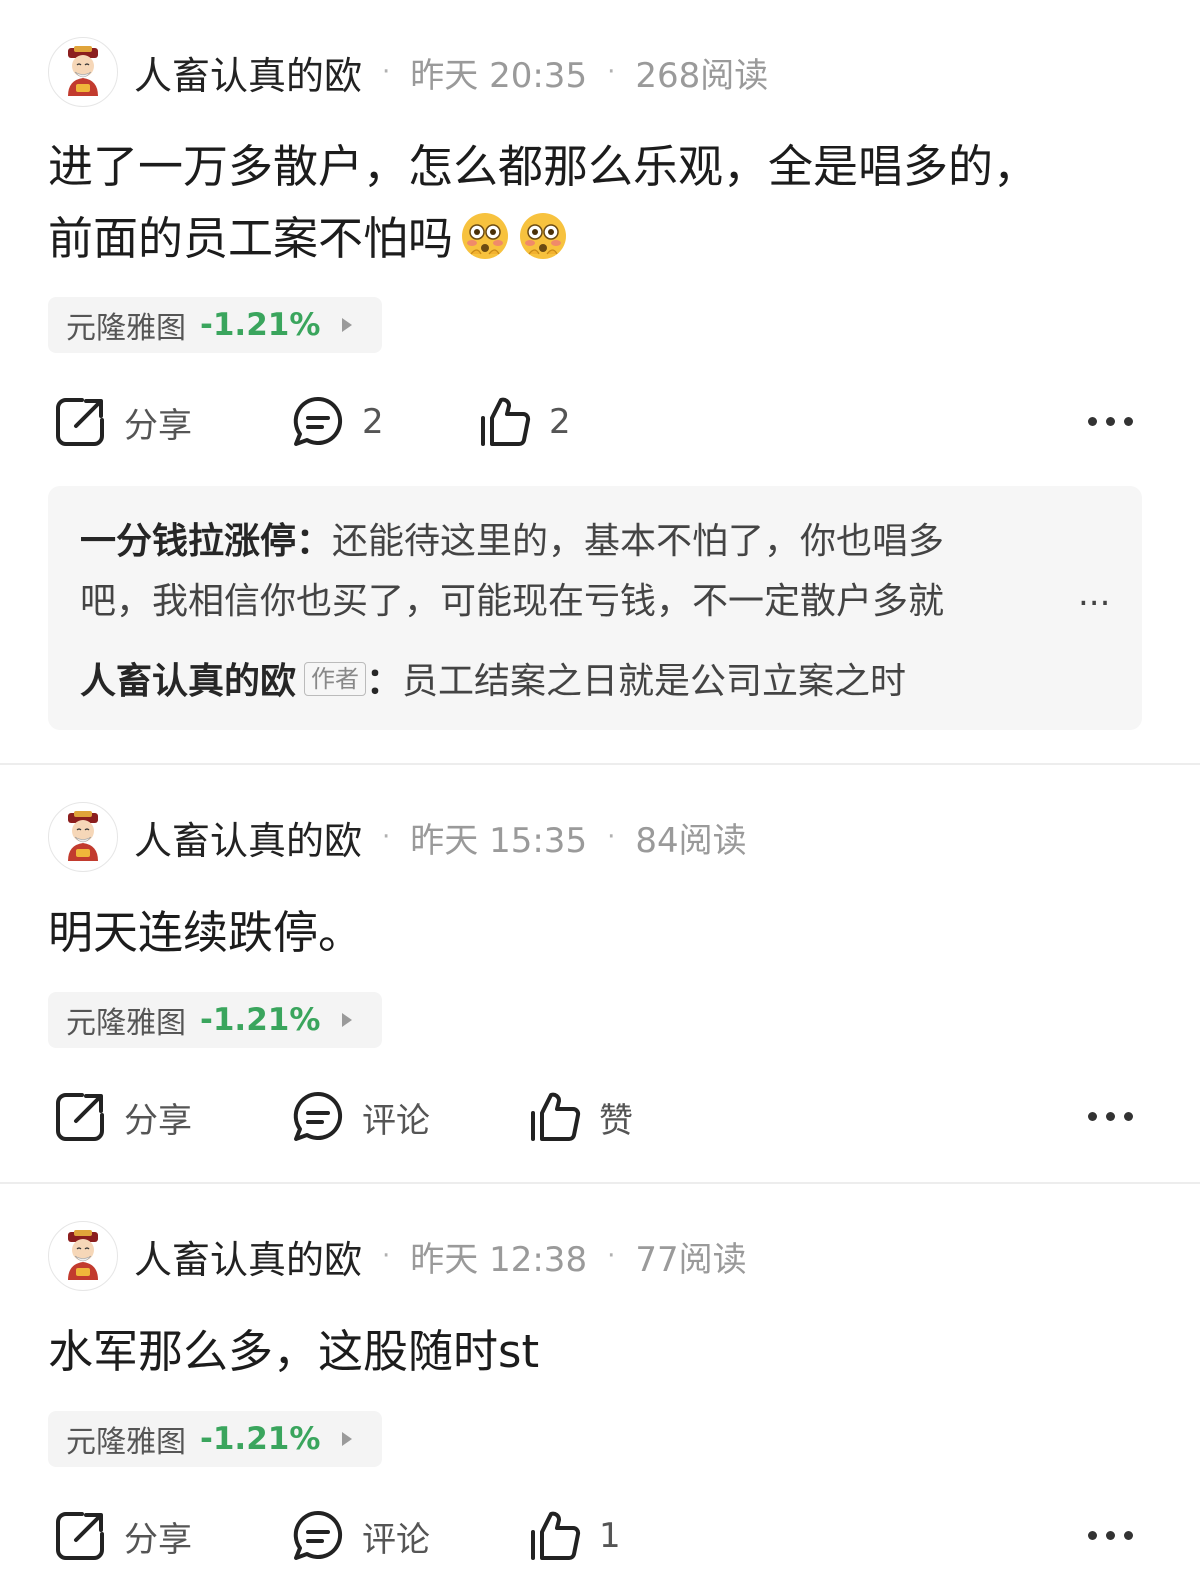 The width and height of the screenshot is (1200, 1583). I want to click on like-count: 1, so click(610, 1536).